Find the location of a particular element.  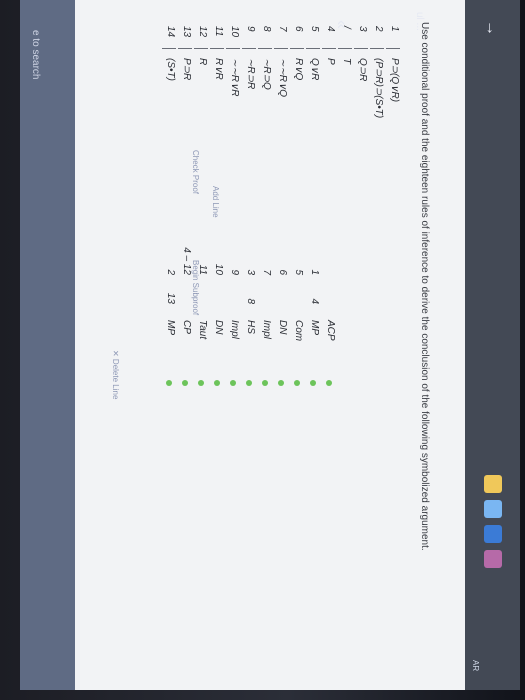

proof-line: 13 P⊃R 4 – 12 CP is located at coordinates (185, 345).